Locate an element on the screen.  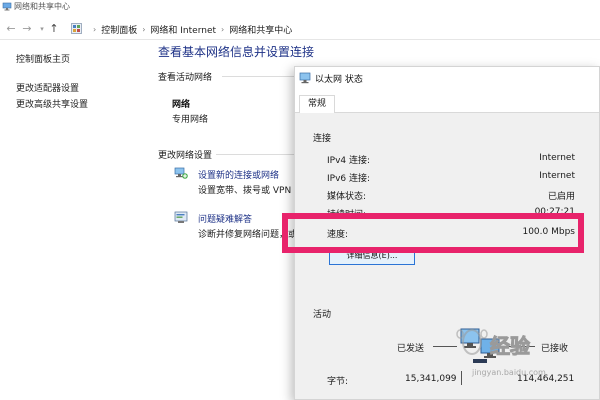
media-state-label: 媒体状态: is located at coordinates (347, 197).